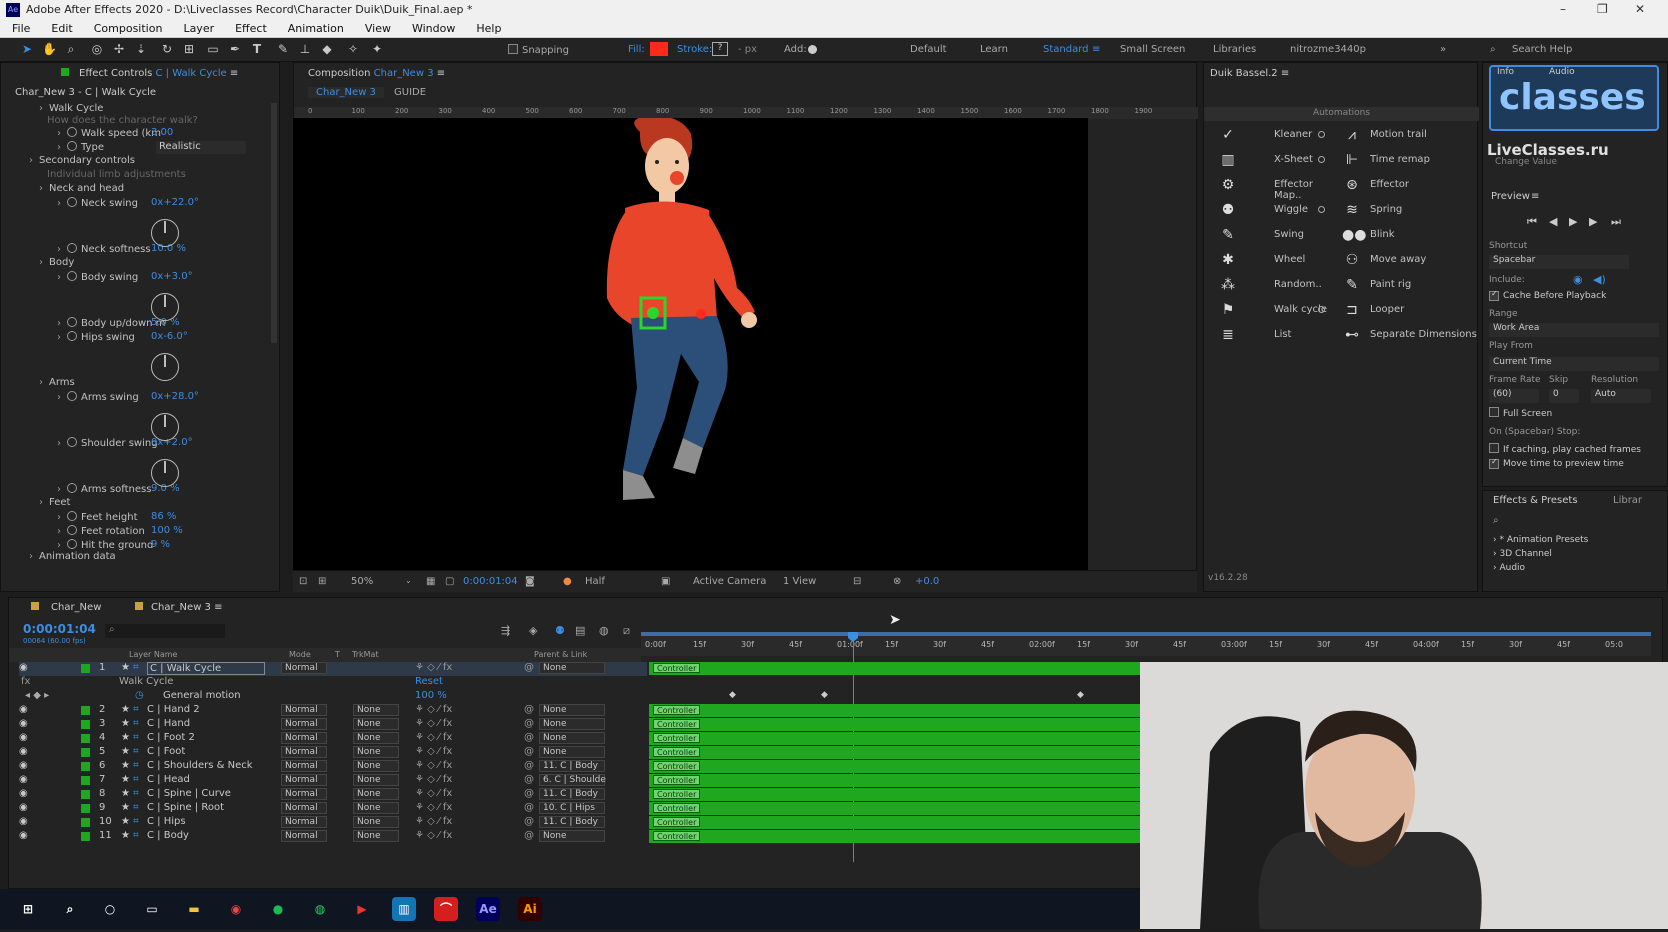 The image size is (1668, 932). I want to click on keyframe-icon: ◆, so click(824, 695).